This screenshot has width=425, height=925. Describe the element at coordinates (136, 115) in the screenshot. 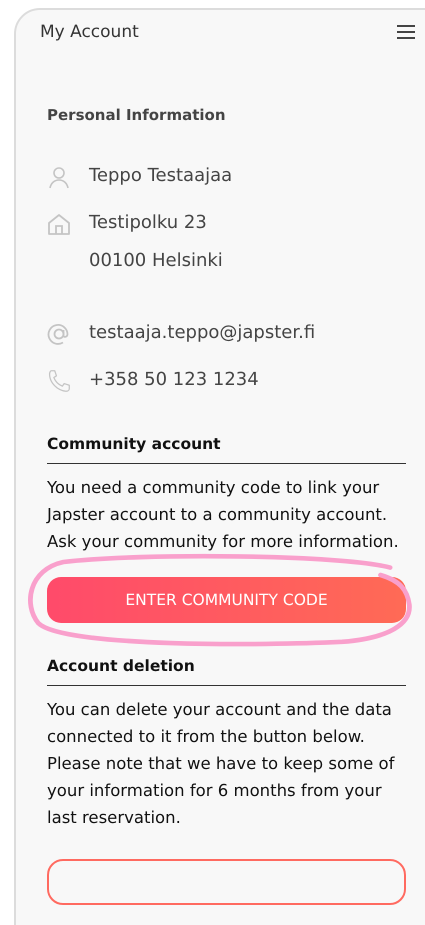

I see `section-heading: Personal Information` at that location.